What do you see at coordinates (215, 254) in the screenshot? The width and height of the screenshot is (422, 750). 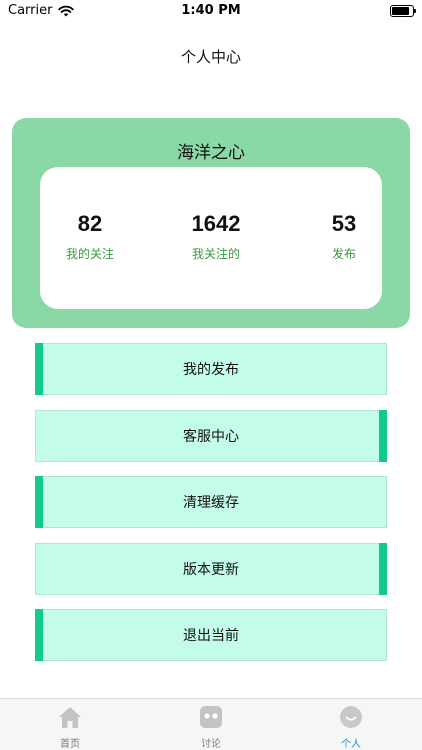 I see `stat-label: 我关注的` at bounding box center [215, 254].